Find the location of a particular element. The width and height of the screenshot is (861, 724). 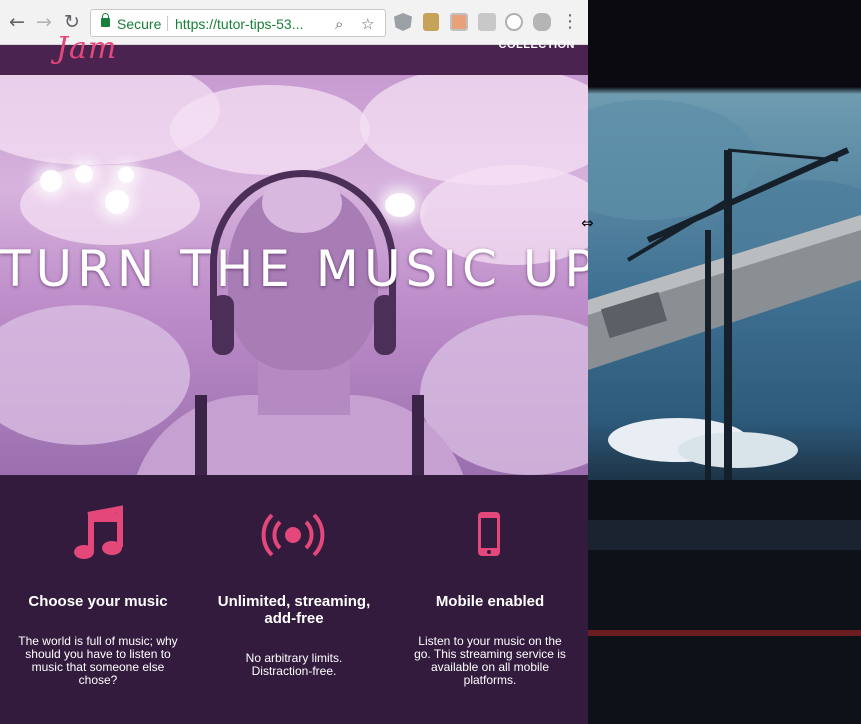

site-logo: Jam is located at coordinates (86, 48).